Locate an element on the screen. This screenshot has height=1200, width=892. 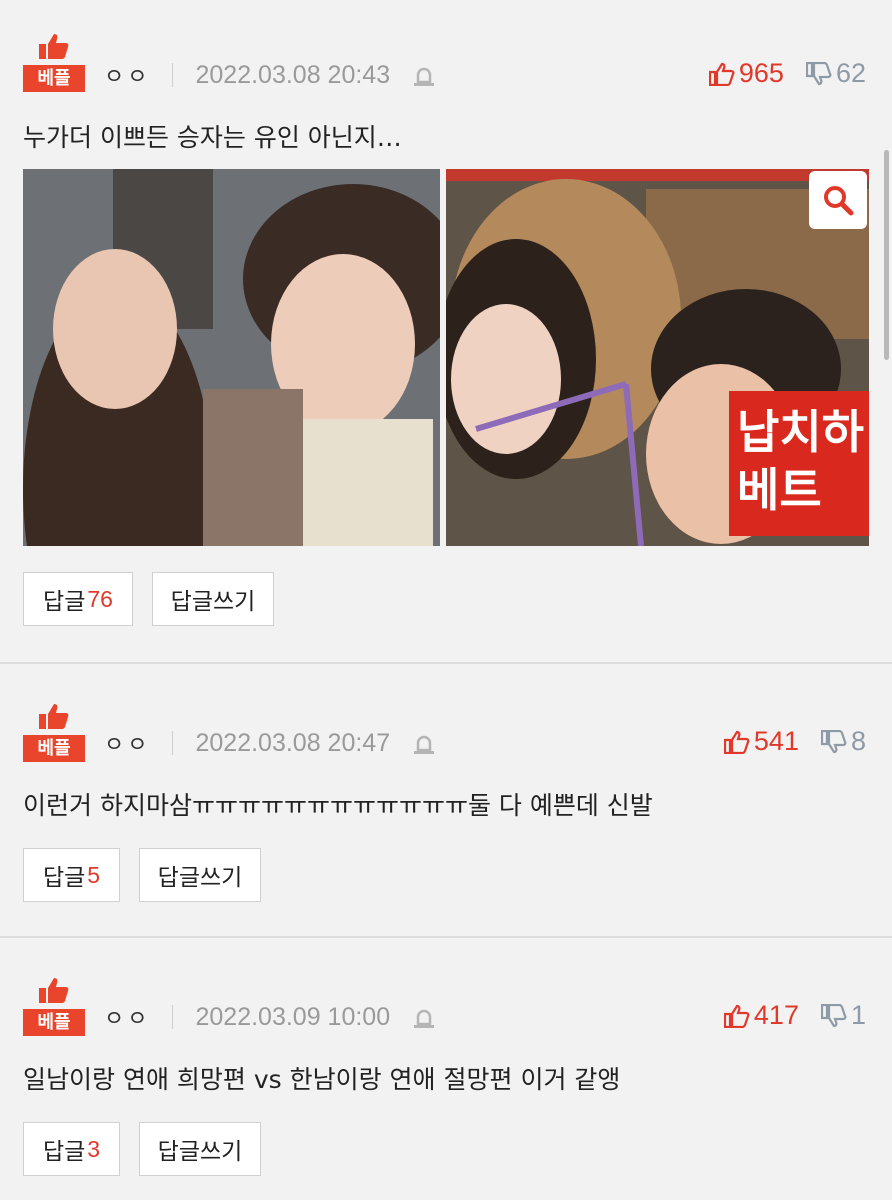
like-button: 417 is located at coordinates (761, 1015).